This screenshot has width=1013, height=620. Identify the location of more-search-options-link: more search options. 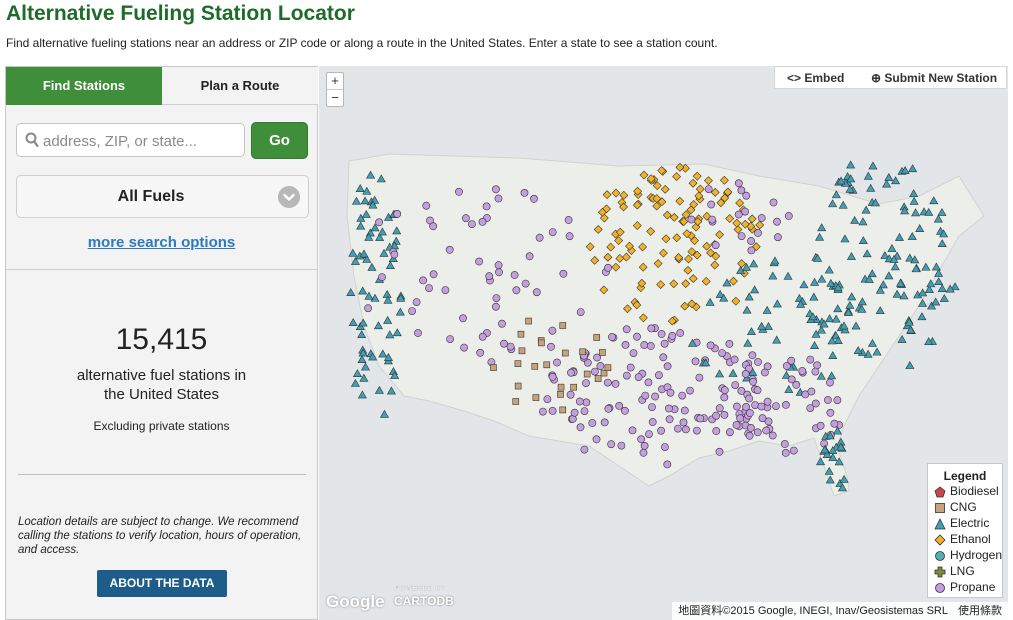
(161, 242).